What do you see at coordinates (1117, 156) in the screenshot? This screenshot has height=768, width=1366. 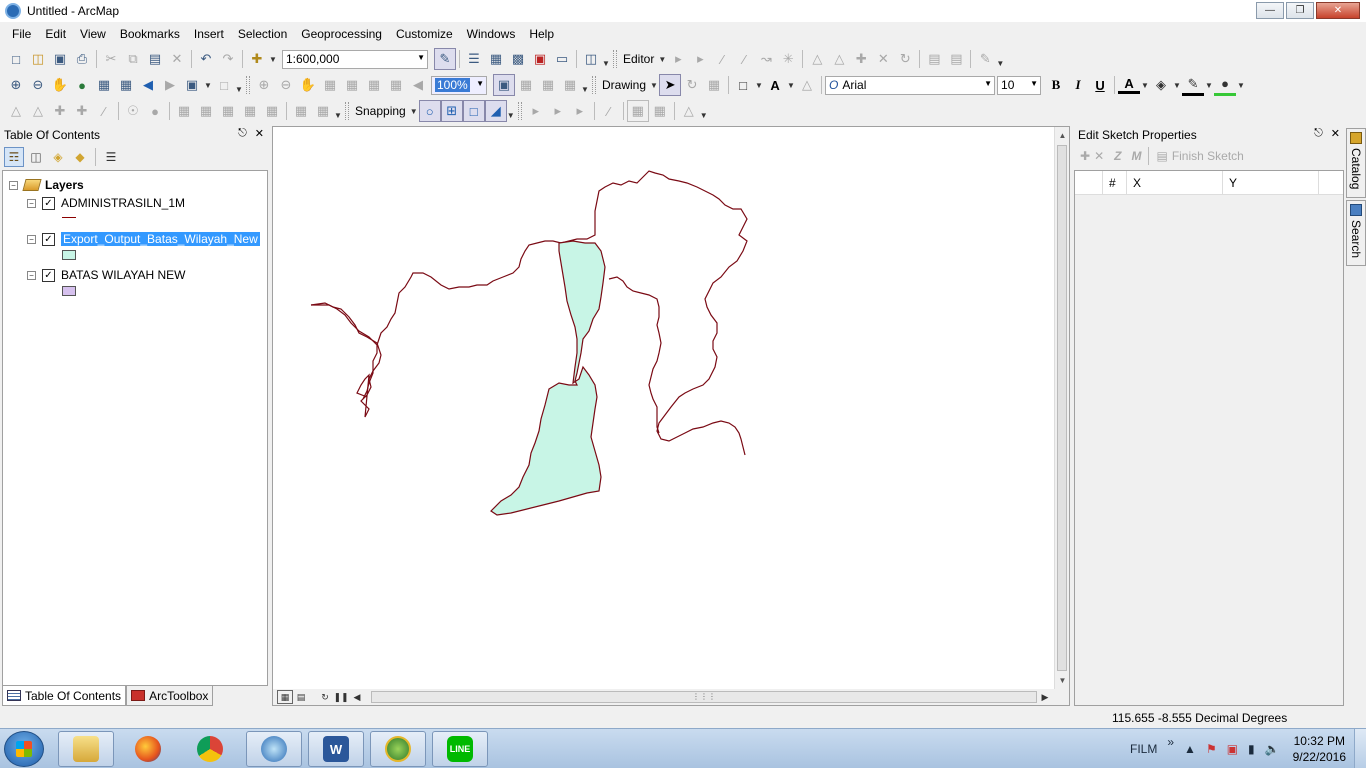 I see `z-values-button: Z` at bounding box center [1117, 156].